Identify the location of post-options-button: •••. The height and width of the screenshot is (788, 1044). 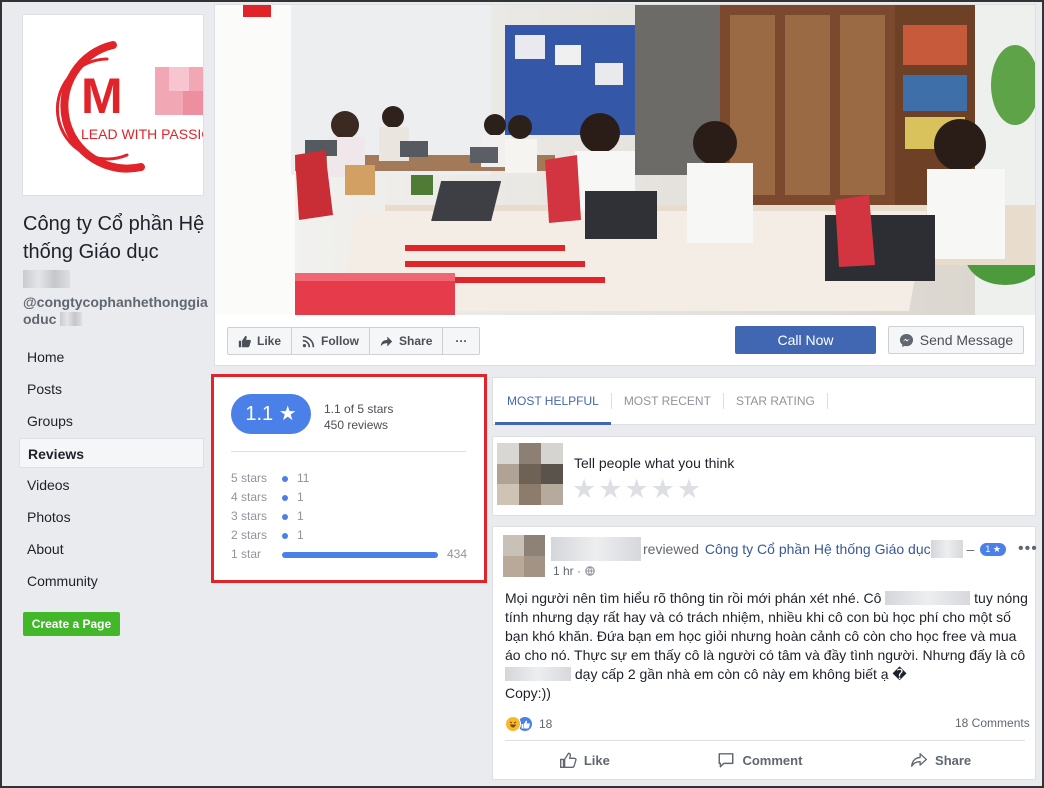
(1028, 549).